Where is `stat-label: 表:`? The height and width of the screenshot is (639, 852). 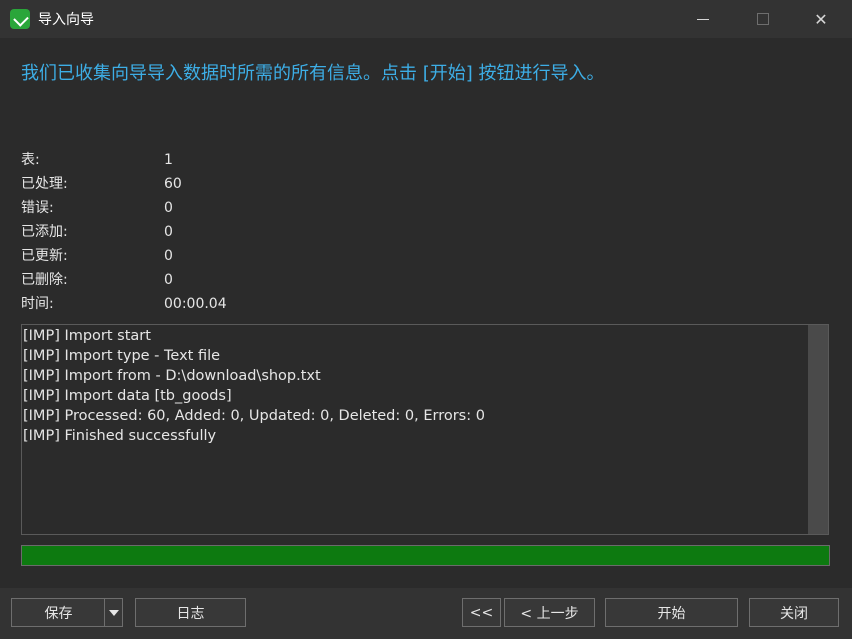 stat-label: 表: is located at coordinates (30, 160).